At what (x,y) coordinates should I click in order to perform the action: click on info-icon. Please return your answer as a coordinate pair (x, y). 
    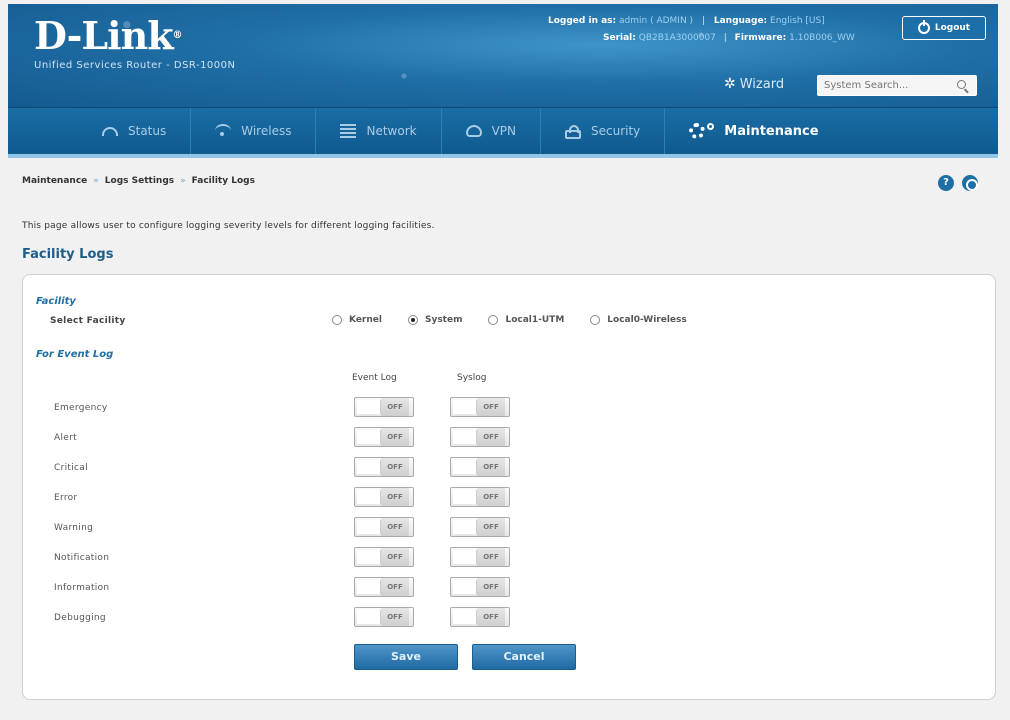
    Looking at the image, I should click on (970, 183).